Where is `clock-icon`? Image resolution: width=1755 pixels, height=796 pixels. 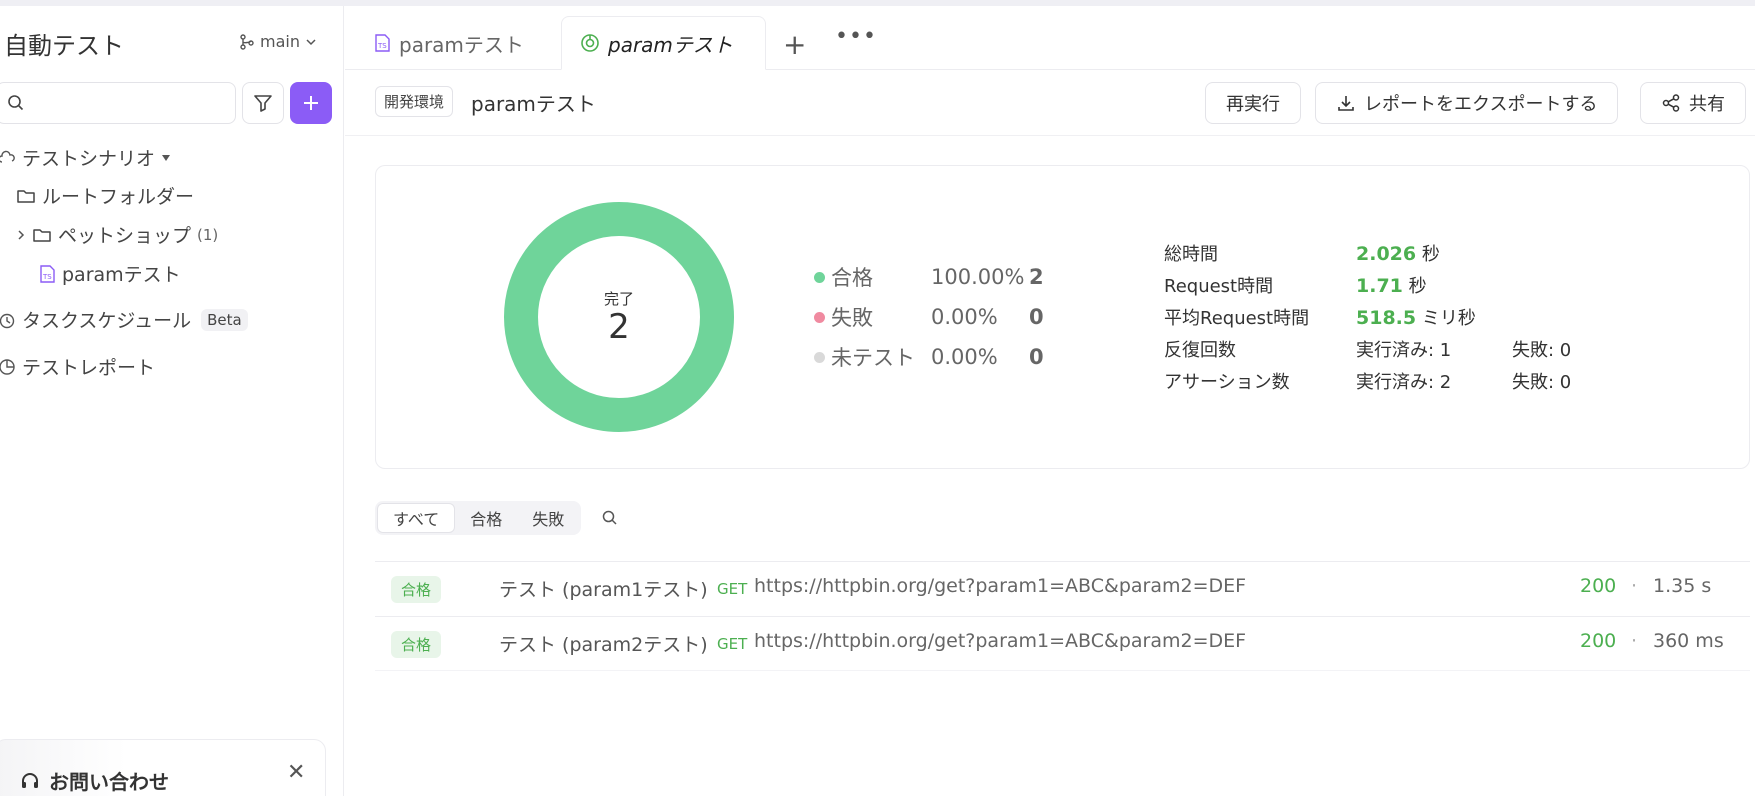
clock-icon is located at coordinates (7, 320).